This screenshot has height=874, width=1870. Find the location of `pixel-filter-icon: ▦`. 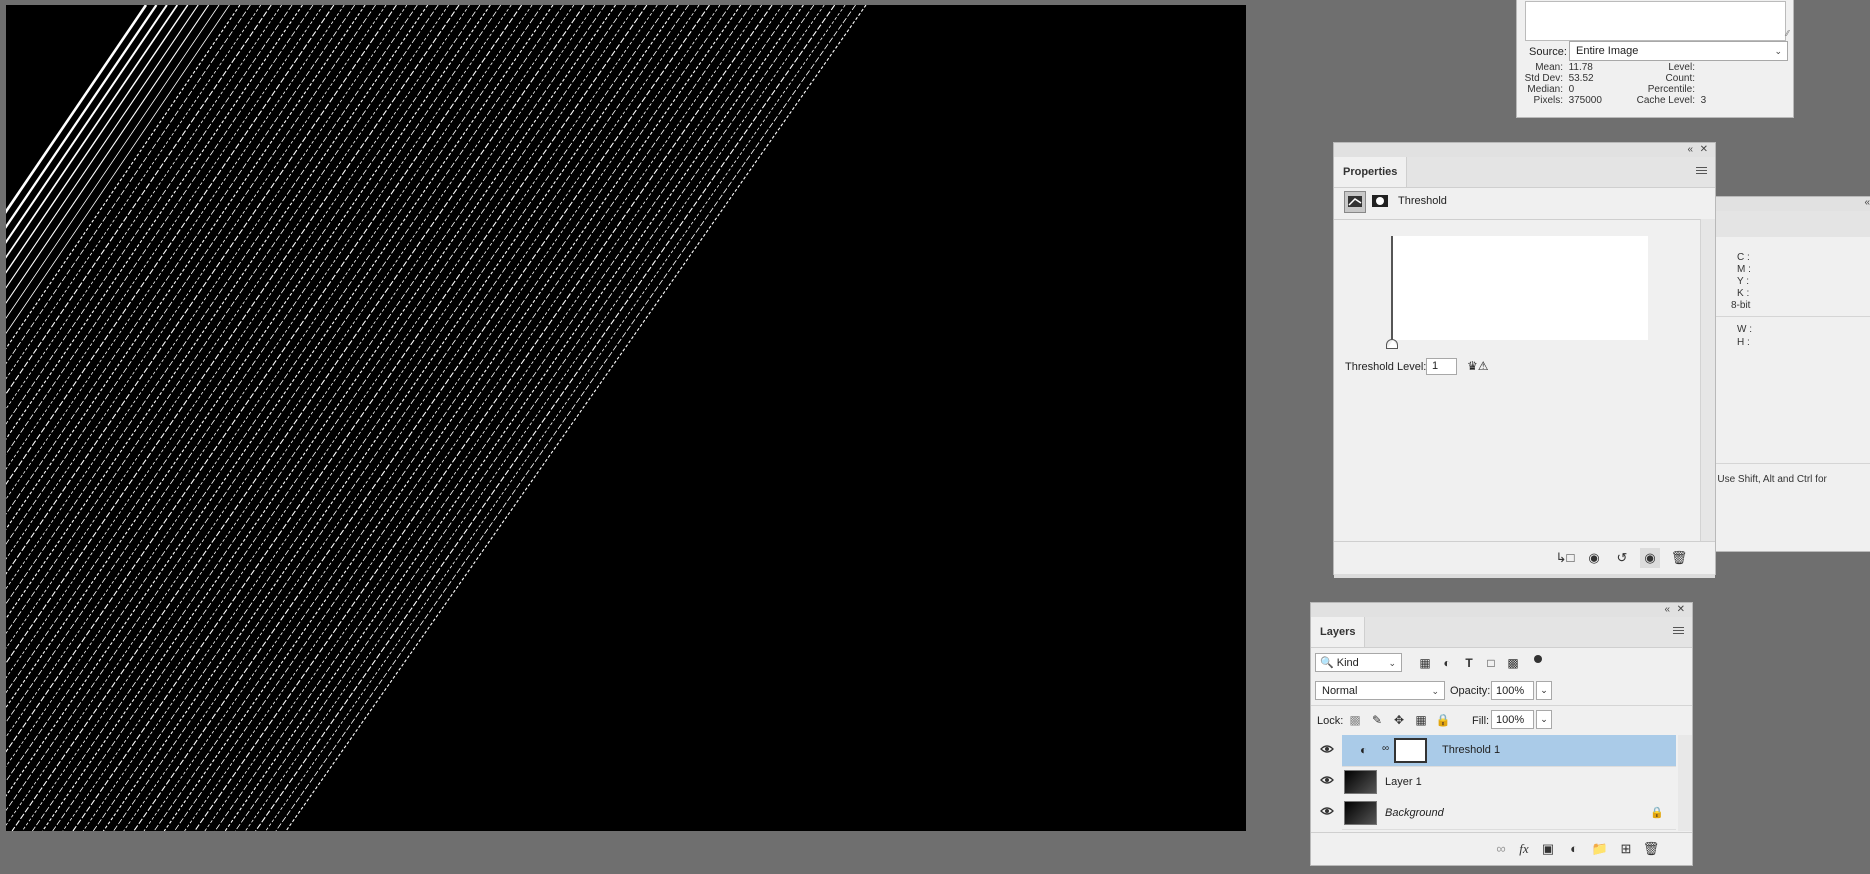

pixel-filter-icon: ▦ is located at coordinates (1425, 663).